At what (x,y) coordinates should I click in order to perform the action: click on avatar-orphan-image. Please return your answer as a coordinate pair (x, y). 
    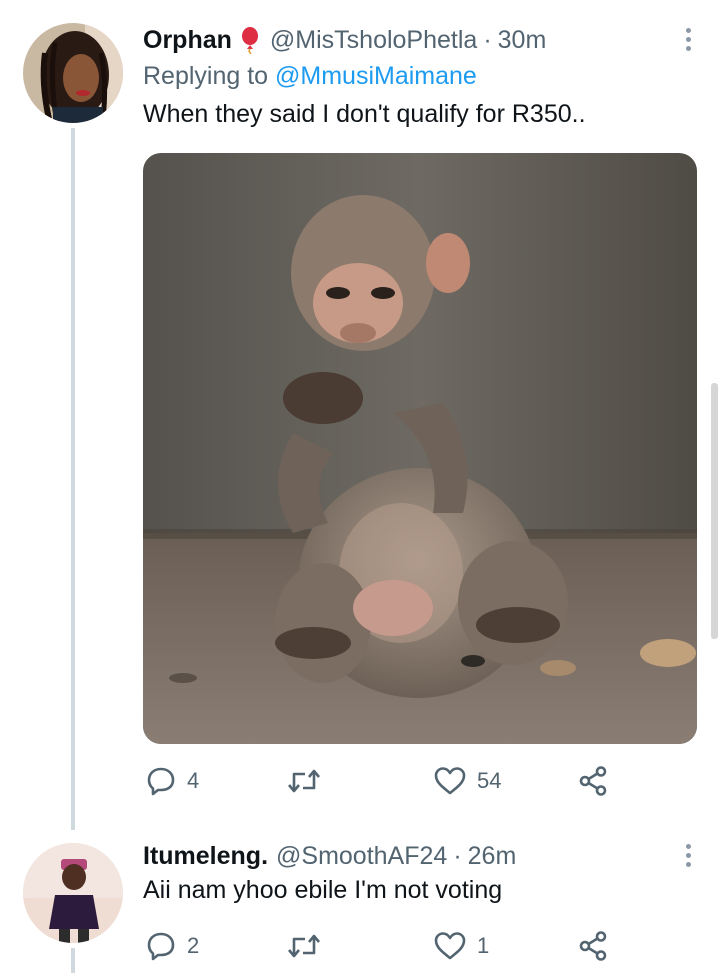
    Looking at the image, I should click on (73, 73).